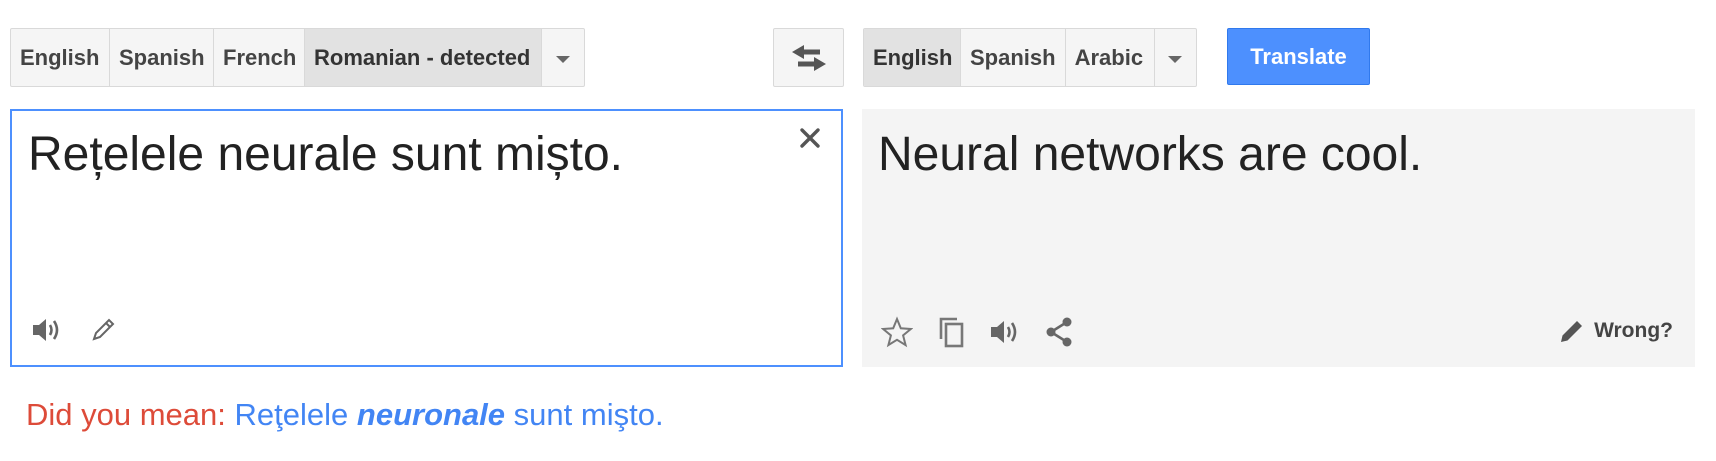 Image resolution: width=1716 pixels, height=461 pixels. What do you see at coordinates (1110, 57) in the screenshot?
I see `target-lang-arabic: Arabic` at bounding box center [1110, 57].